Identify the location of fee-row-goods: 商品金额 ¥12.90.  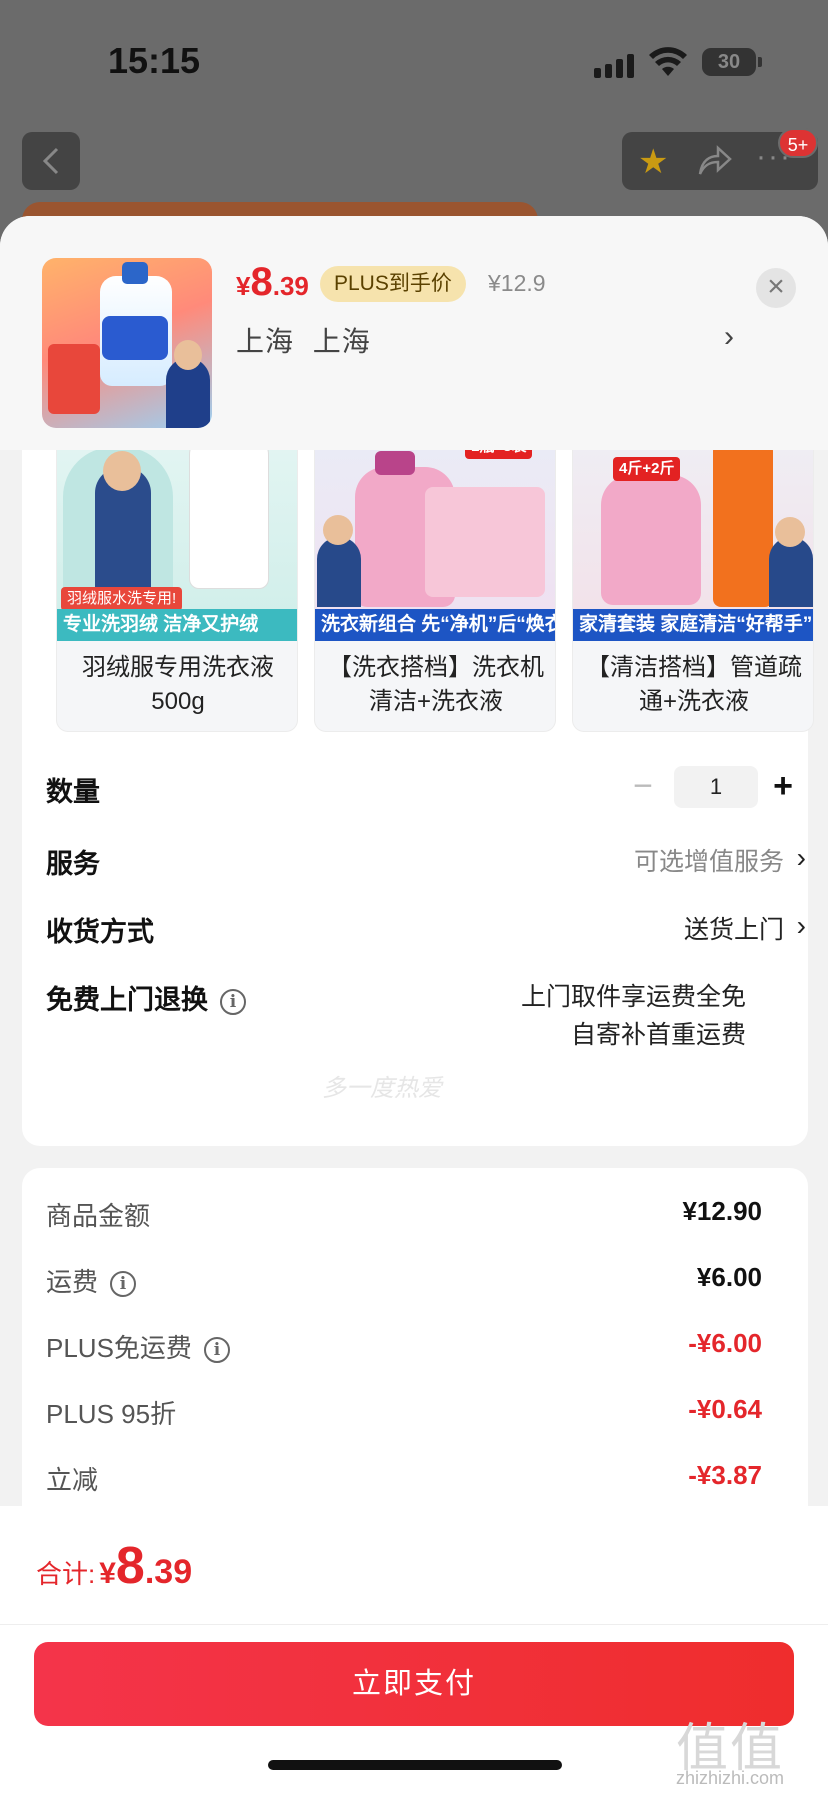
(404, 1216).